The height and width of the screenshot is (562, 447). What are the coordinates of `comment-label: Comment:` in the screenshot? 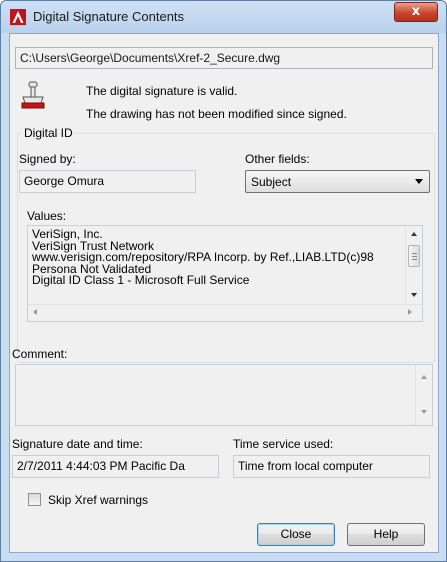 It's located at (40, 354).